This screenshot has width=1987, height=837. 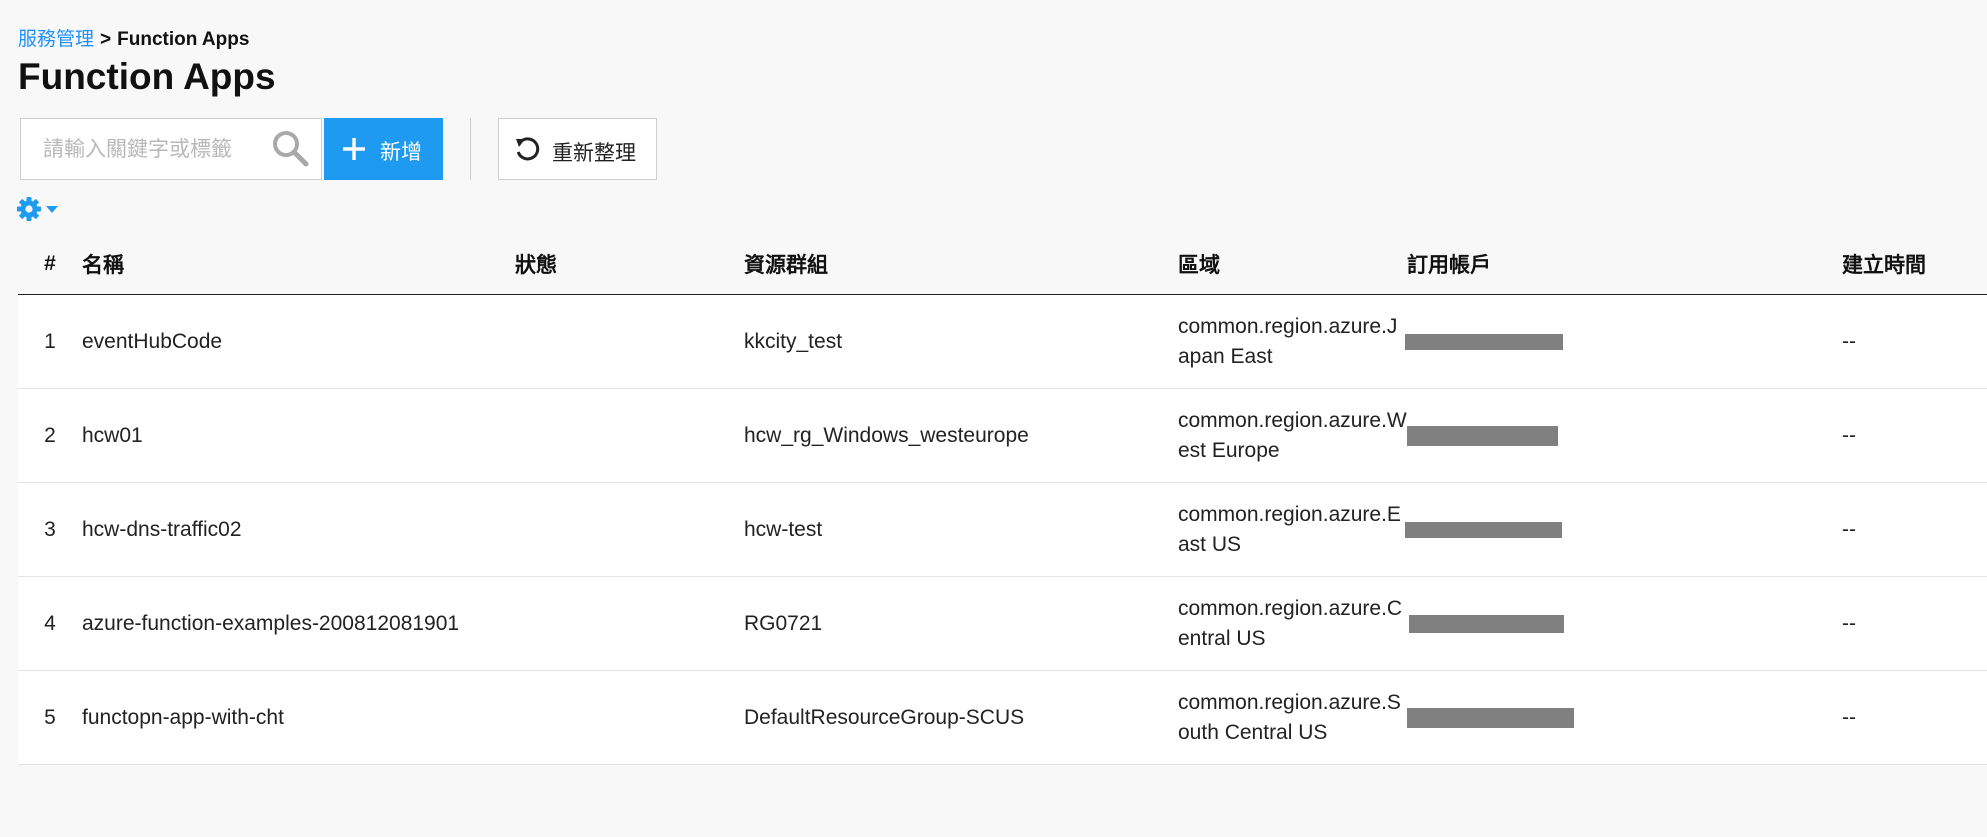 What do you see at coordinates (298, 435) in the screenshot?
I see `app-name: hcw01` at bounding box center [298, 435].